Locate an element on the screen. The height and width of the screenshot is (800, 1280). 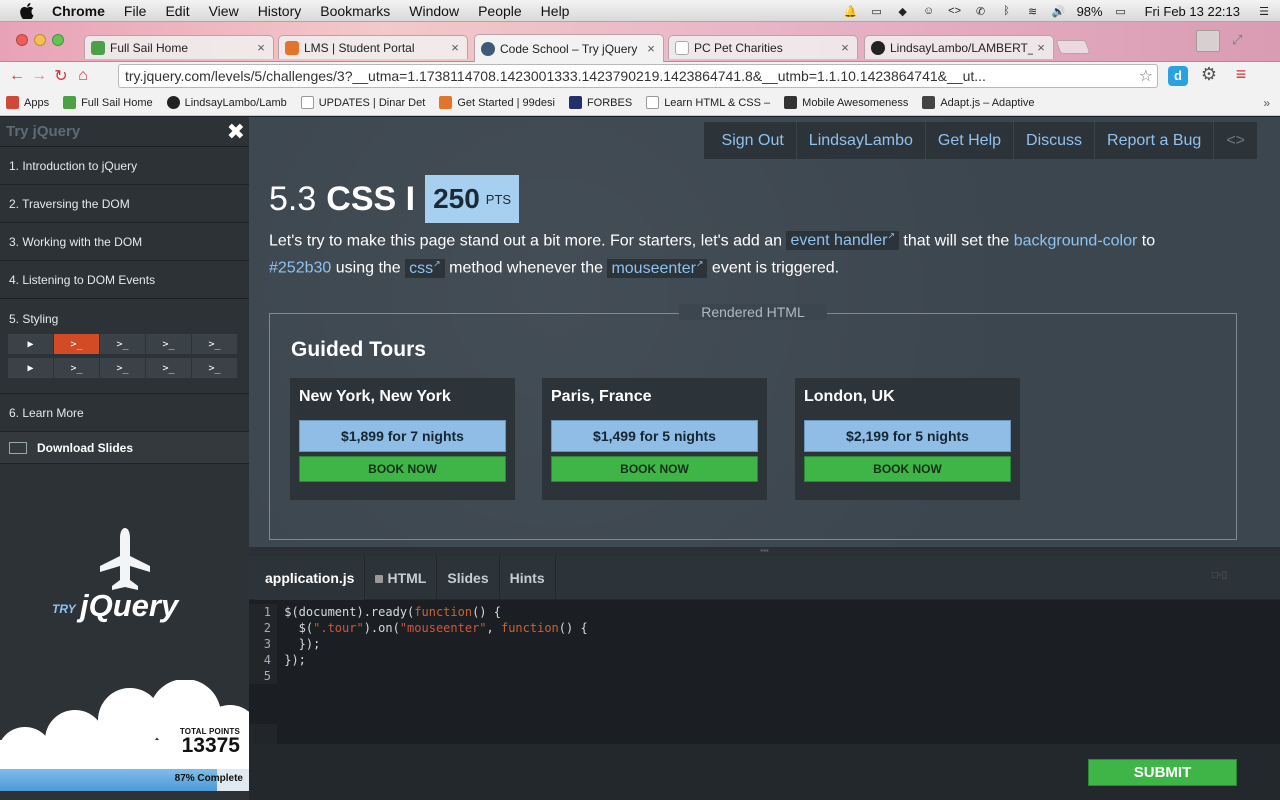
zoom-window-button is located at coordinates (58, 40).